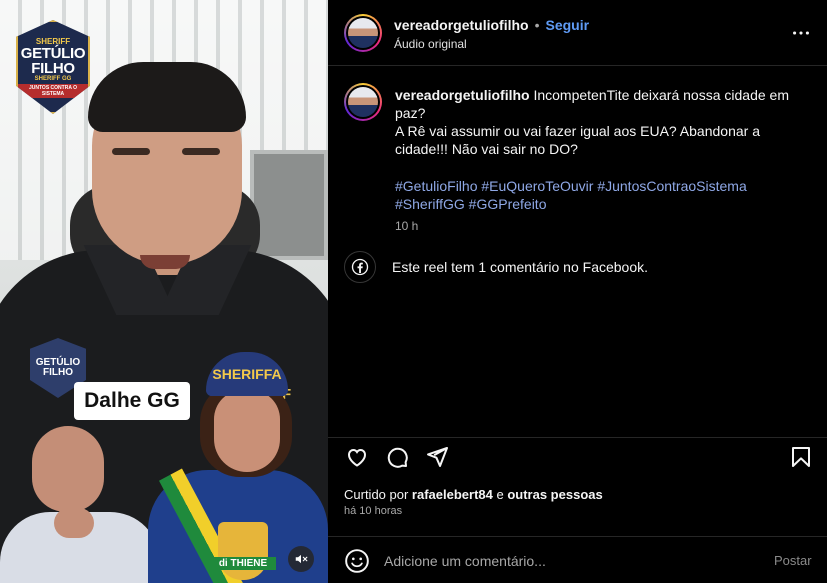 This screenshot has height=583, width=827. Describe the element at coordinates (53, 68) in the screenshot. I see `badge-line-3: FILHO` at that location.